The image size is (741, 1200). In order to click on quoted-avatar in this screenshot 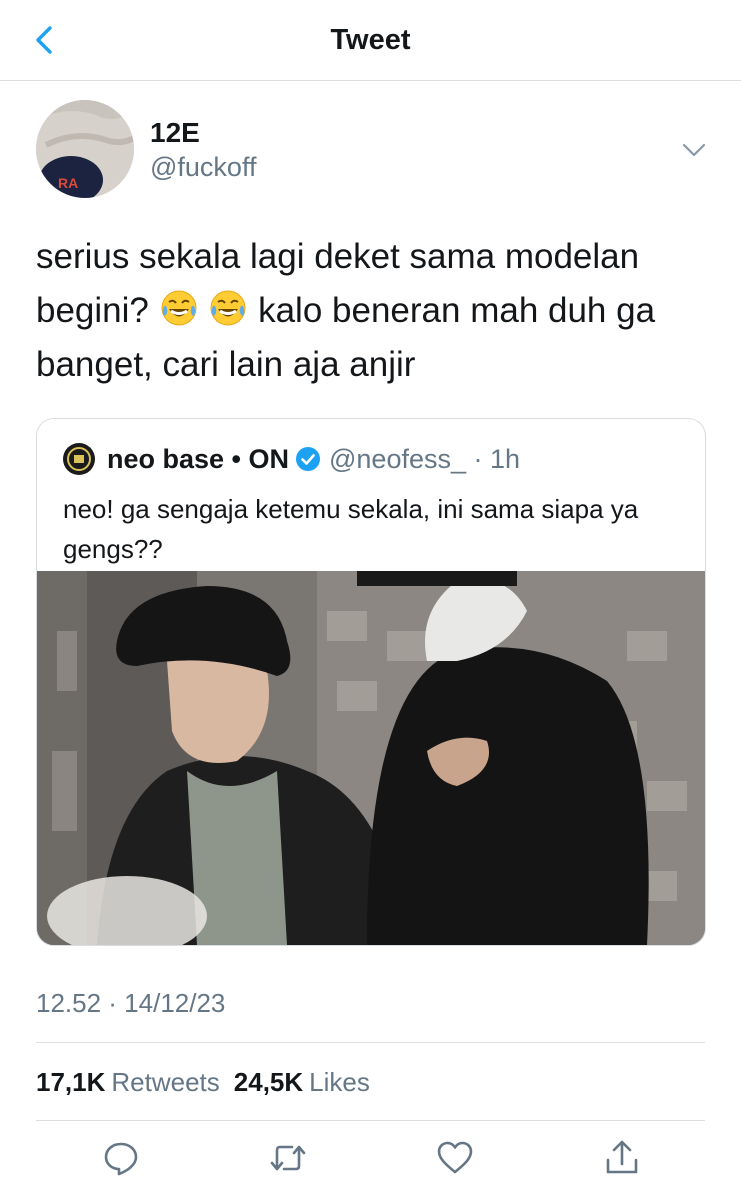, I will do `click(79, 459)`.